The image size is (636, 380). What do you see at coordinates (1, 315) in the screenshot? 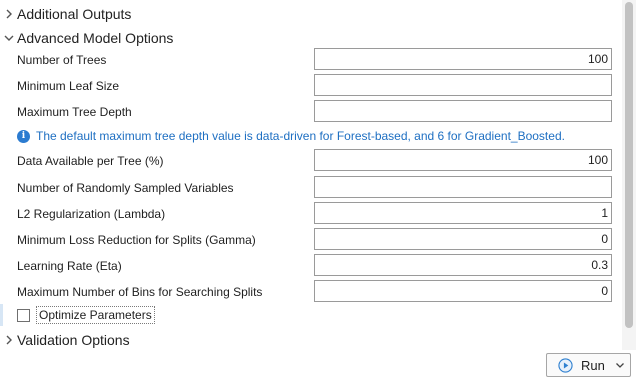
I see `focus-indicator` at bounding box center [1, 315].